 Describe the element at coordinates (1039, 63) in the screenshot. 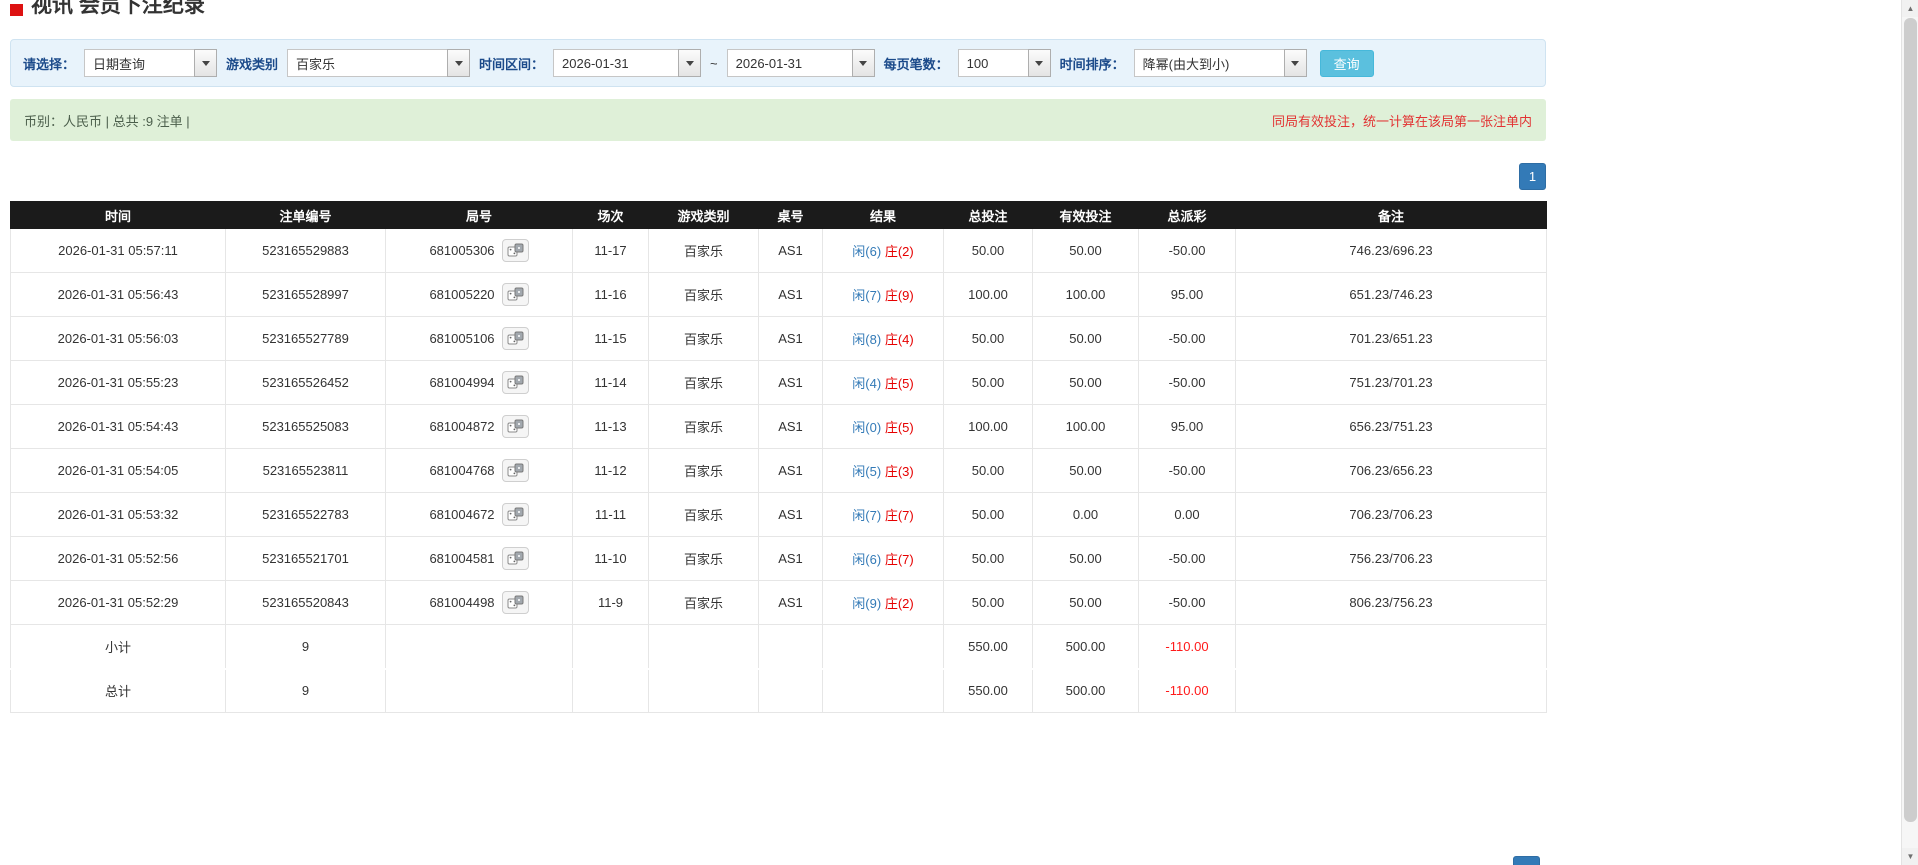

I see `page-size-dropdown-button` at that location.